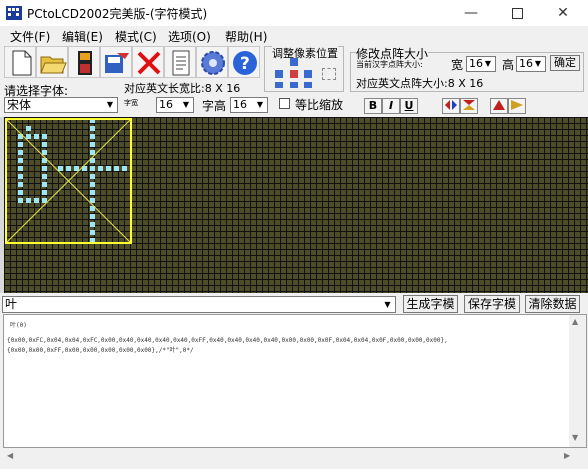 The image size is (588, 469). Describe the element at coordinates (284, 103) in the screenshot. I see `scale-checkbox` at that location.